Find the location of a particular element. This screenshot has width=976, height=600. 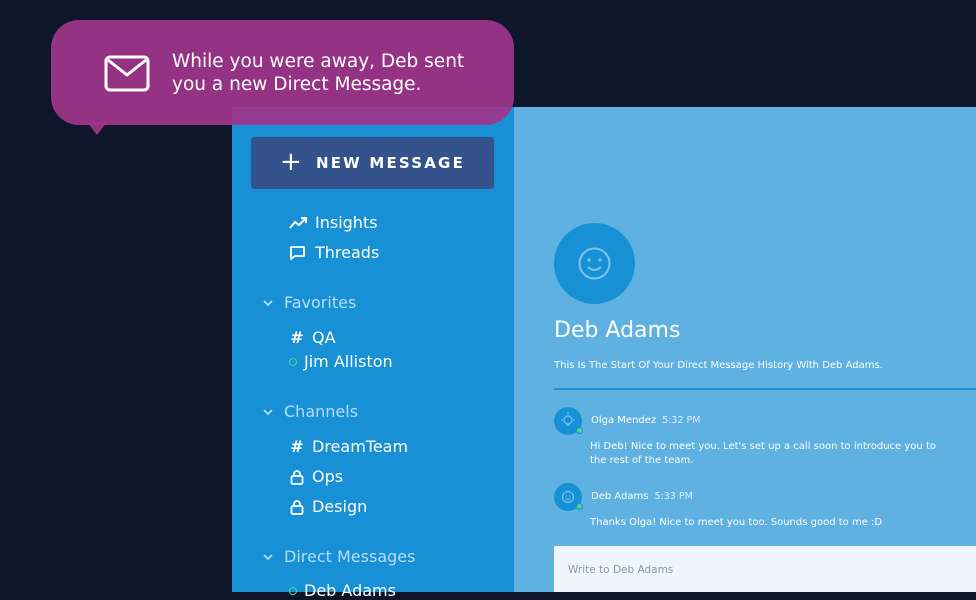

sidebar-item-jim-alliston: Jim Alliston is located at coordinates (341, 361).